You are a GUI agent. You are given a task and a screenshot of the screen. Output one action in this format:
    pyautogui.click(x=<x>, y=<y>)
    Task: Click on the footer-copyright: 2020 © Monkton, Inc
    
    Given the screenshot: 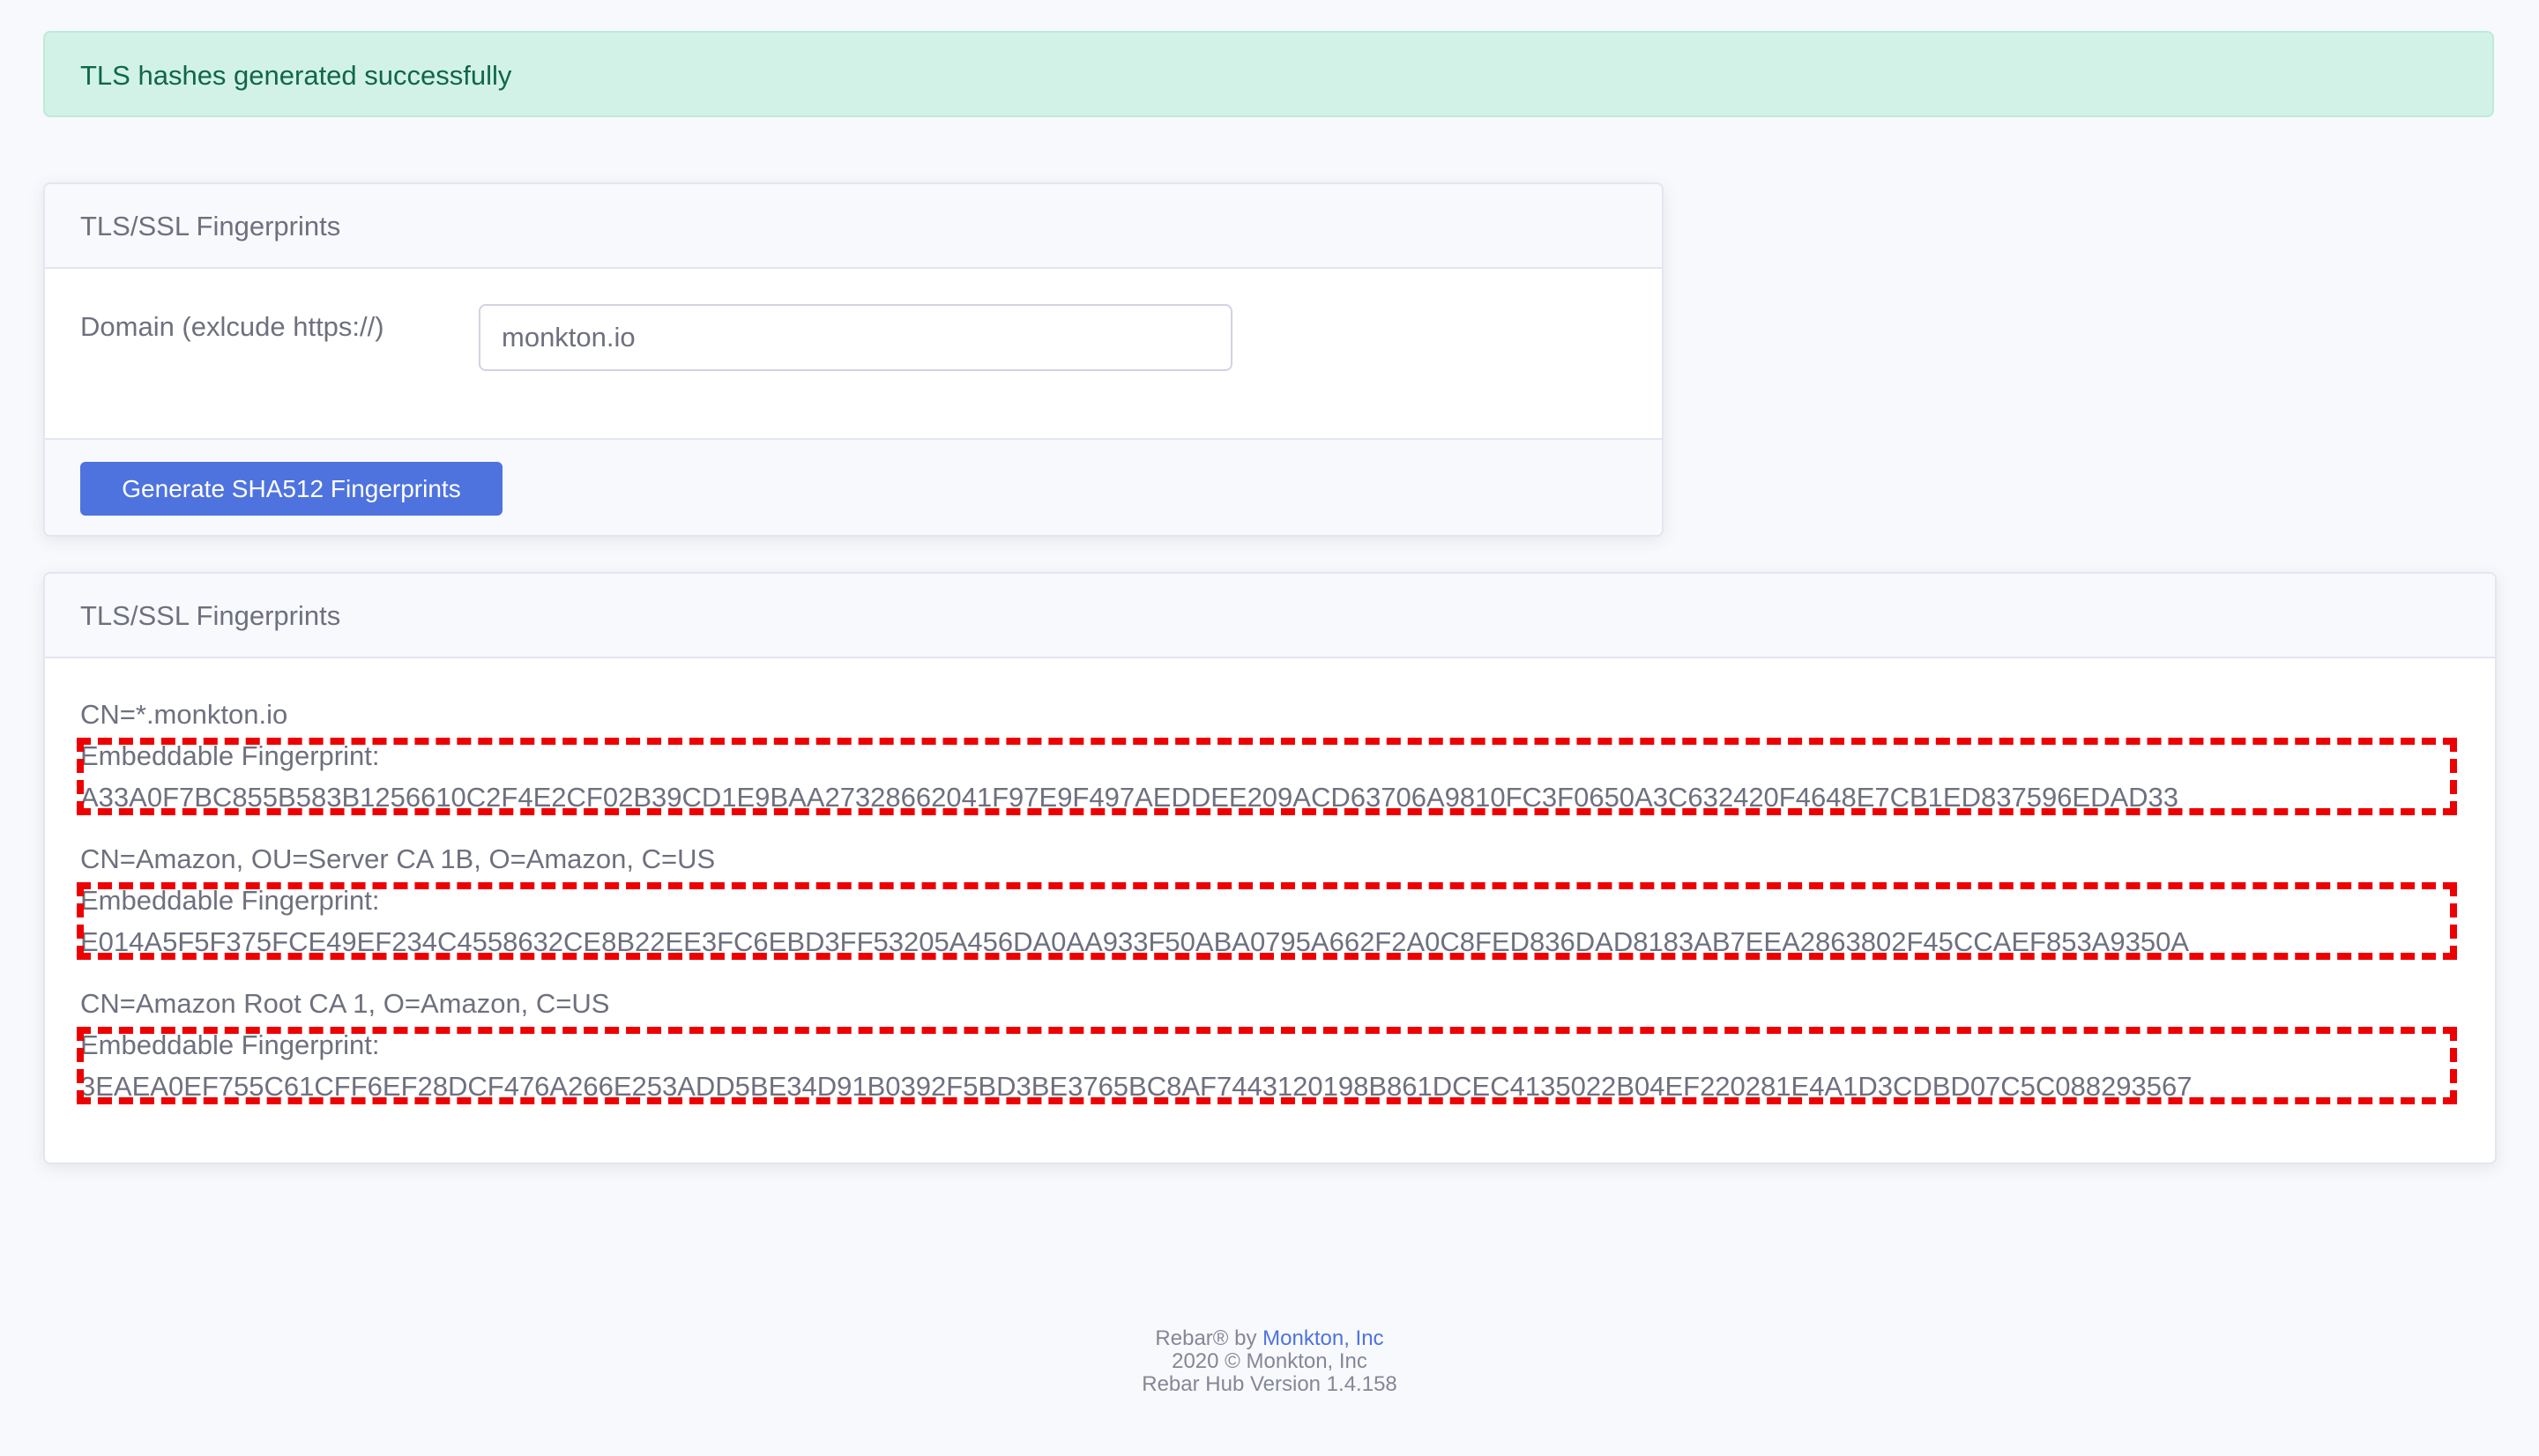 What is the action you would take?
    pyautogui.click(x=1269, y=1361)
    